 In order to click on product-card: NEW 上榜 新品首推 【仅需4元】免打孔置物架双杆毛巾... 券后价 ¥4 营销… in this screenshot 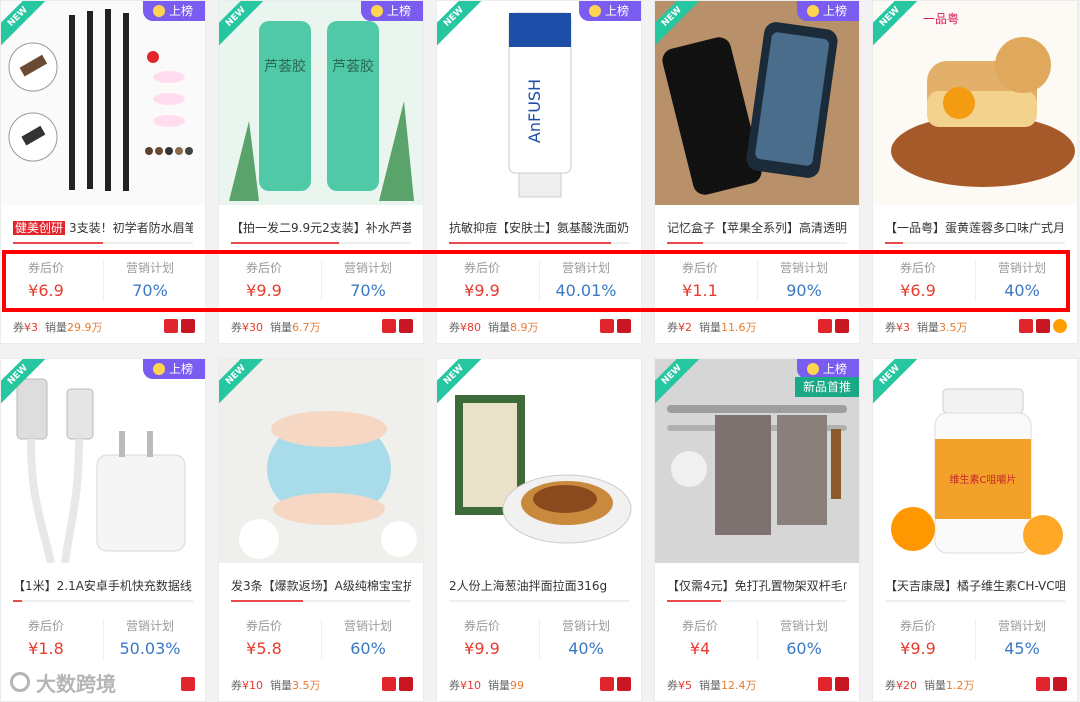, I will do `click(757, 530)`.